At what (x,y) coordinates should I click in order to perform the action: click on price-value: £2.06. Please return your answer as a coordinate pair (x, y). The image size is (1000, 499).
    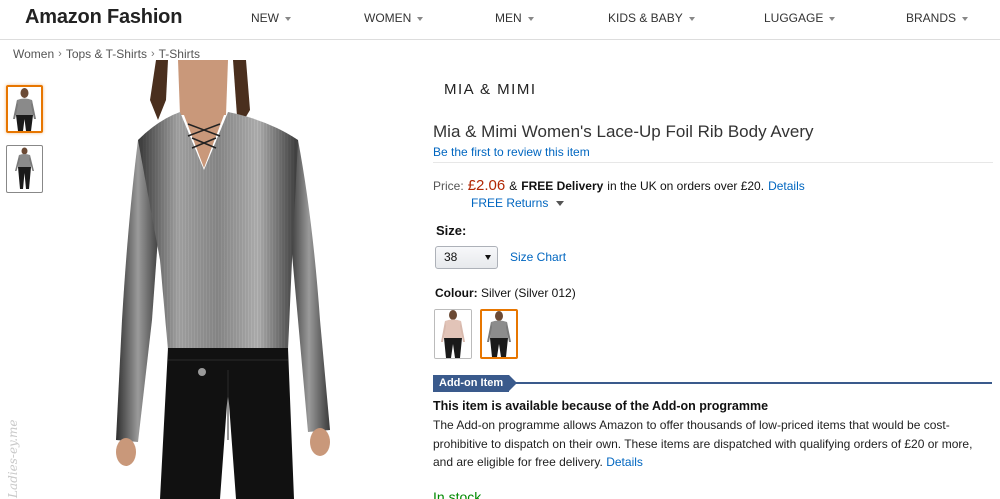
    Looking at the image, I should click on (486, 185).